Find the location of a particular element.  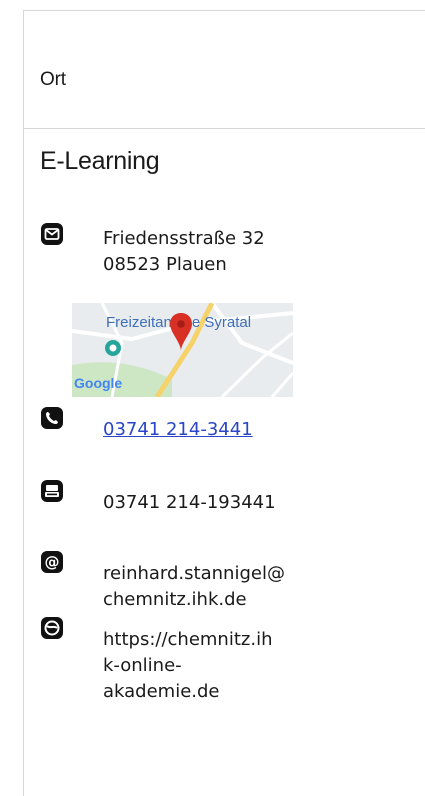

phone-link: 03741 214-3441 is located at coordinates (178, 430).